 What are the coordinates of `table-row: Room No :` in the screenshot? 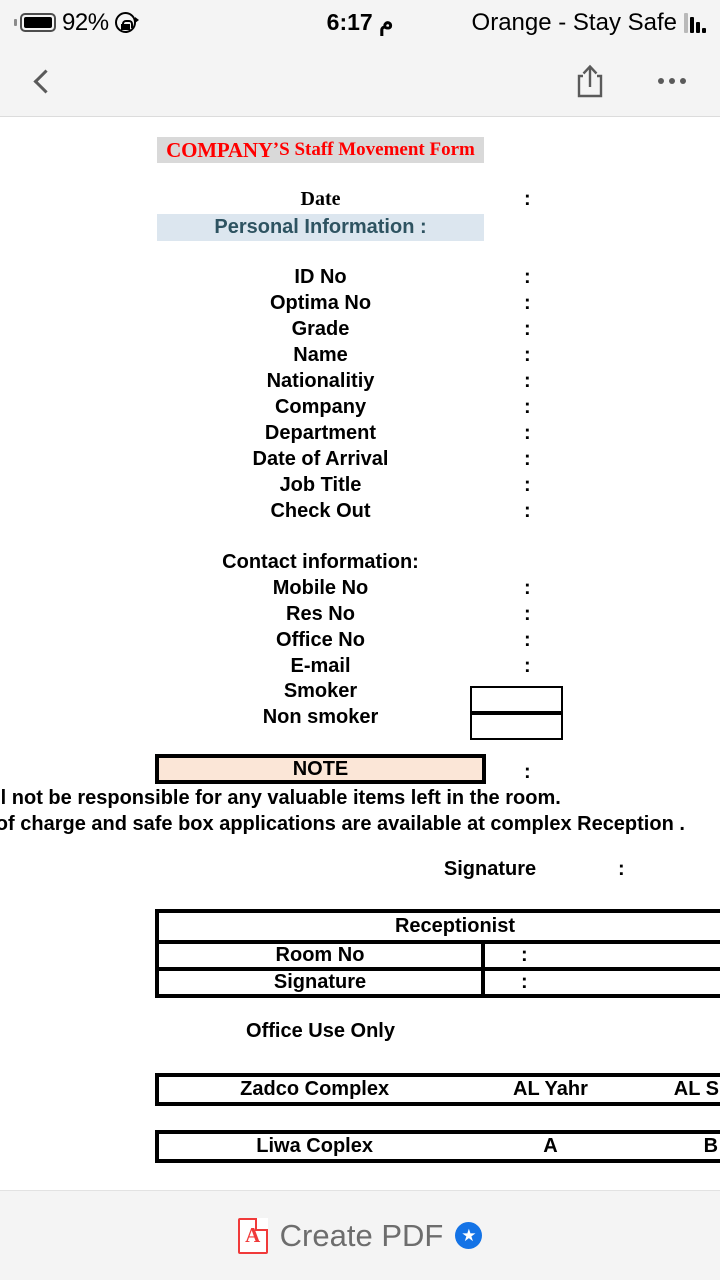 It's located at (439, 953).